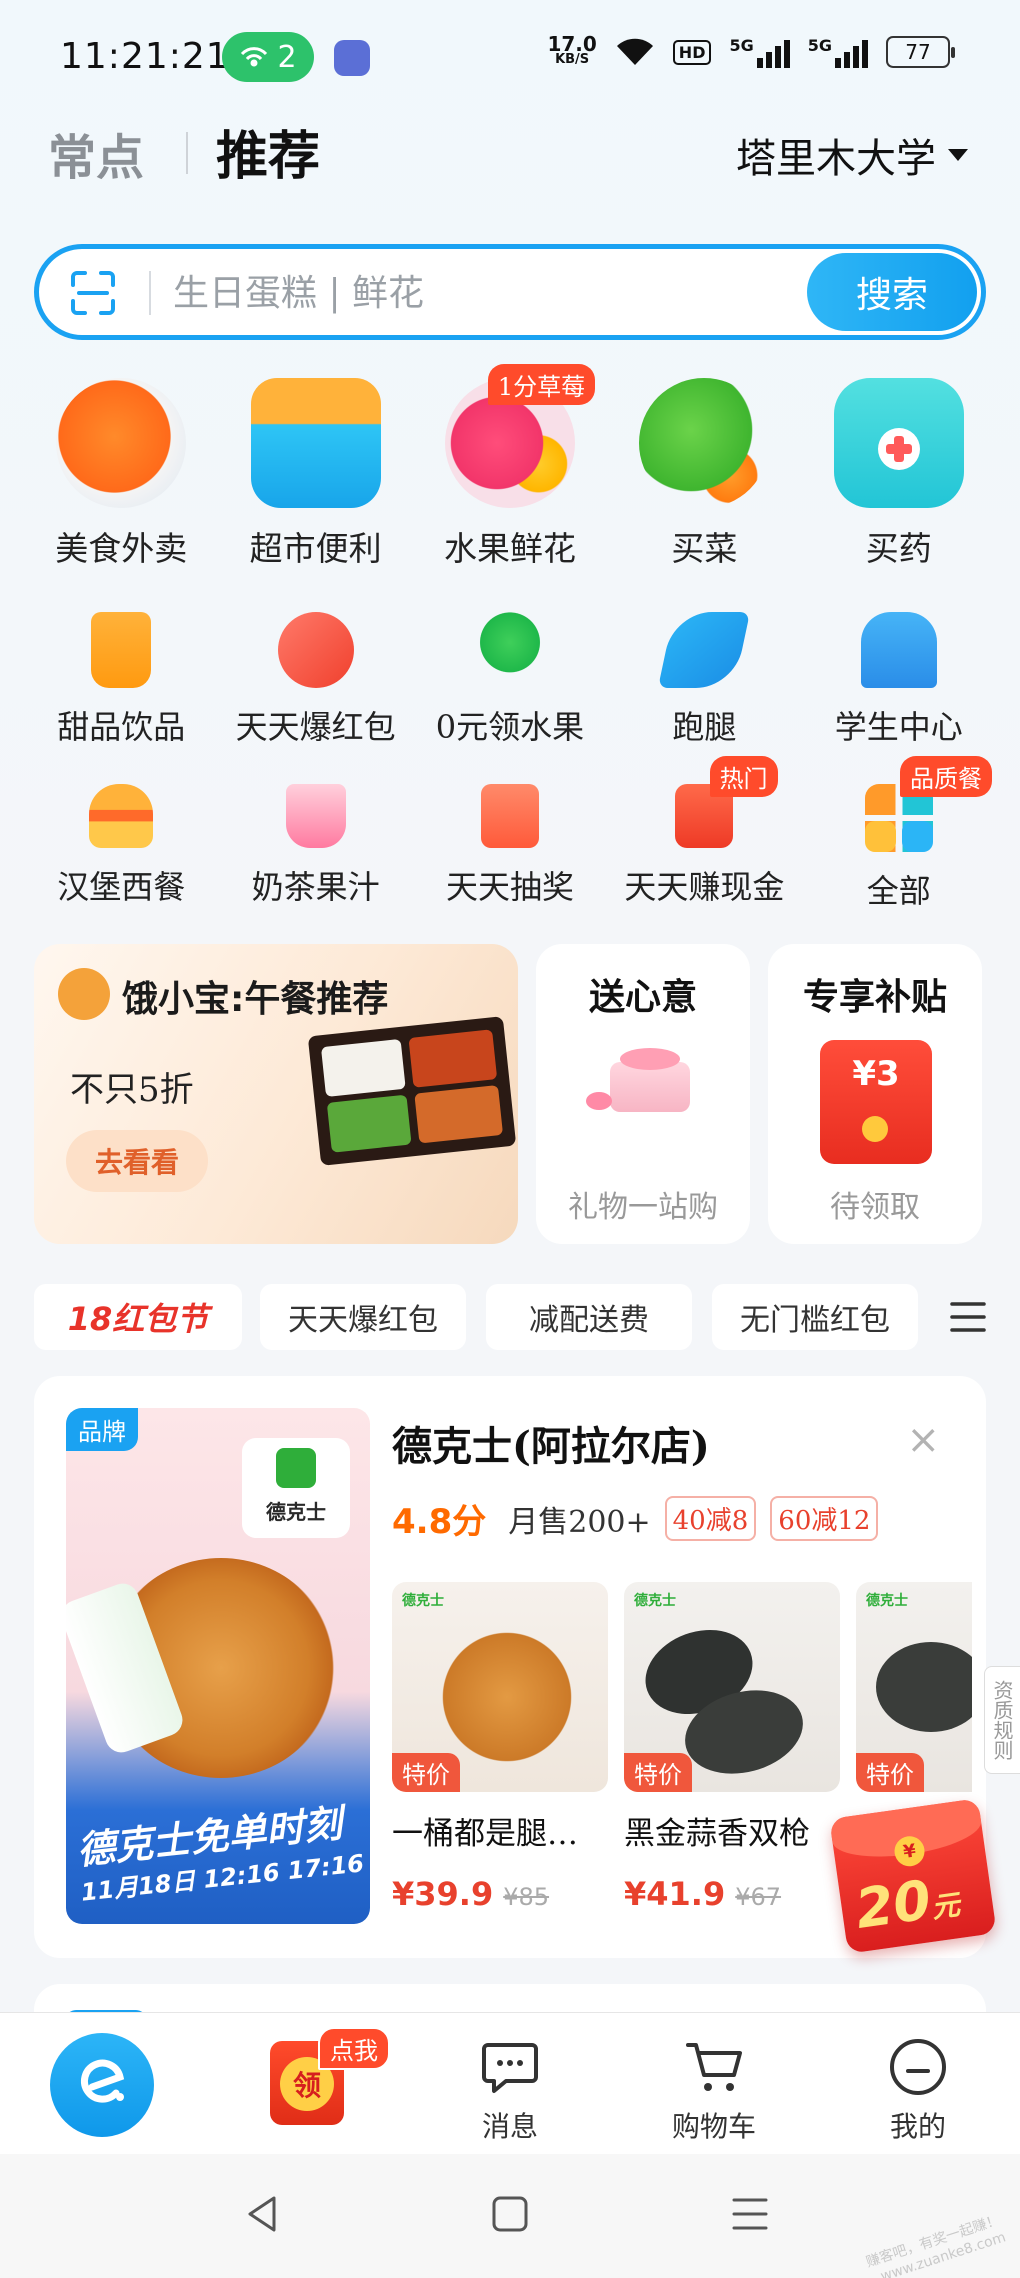  What do you see at coordinates (815, 1317) in the screenshot?
I see `chip-no-threshold: 无门槛红包` at bounding box center [815, 1317].